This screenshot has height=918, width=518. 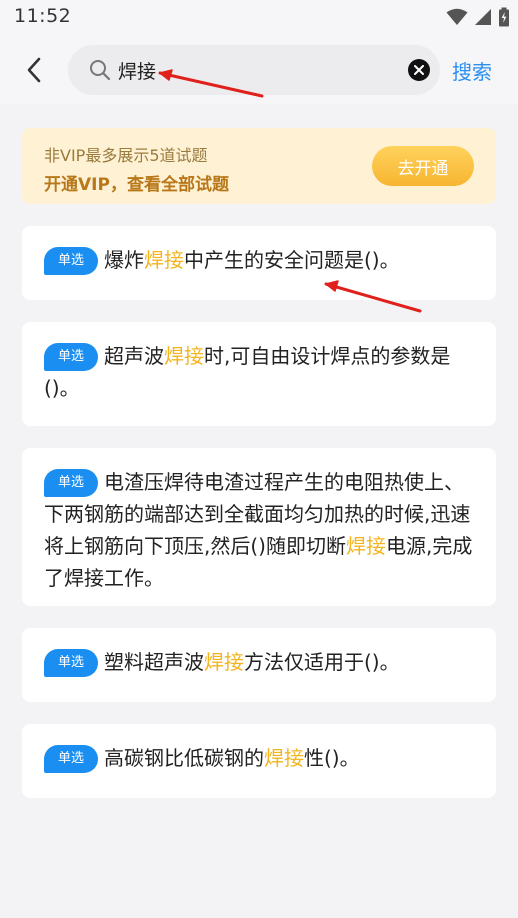 I want to click on open-vip-button: 去开通, so click(x=423, y=166).